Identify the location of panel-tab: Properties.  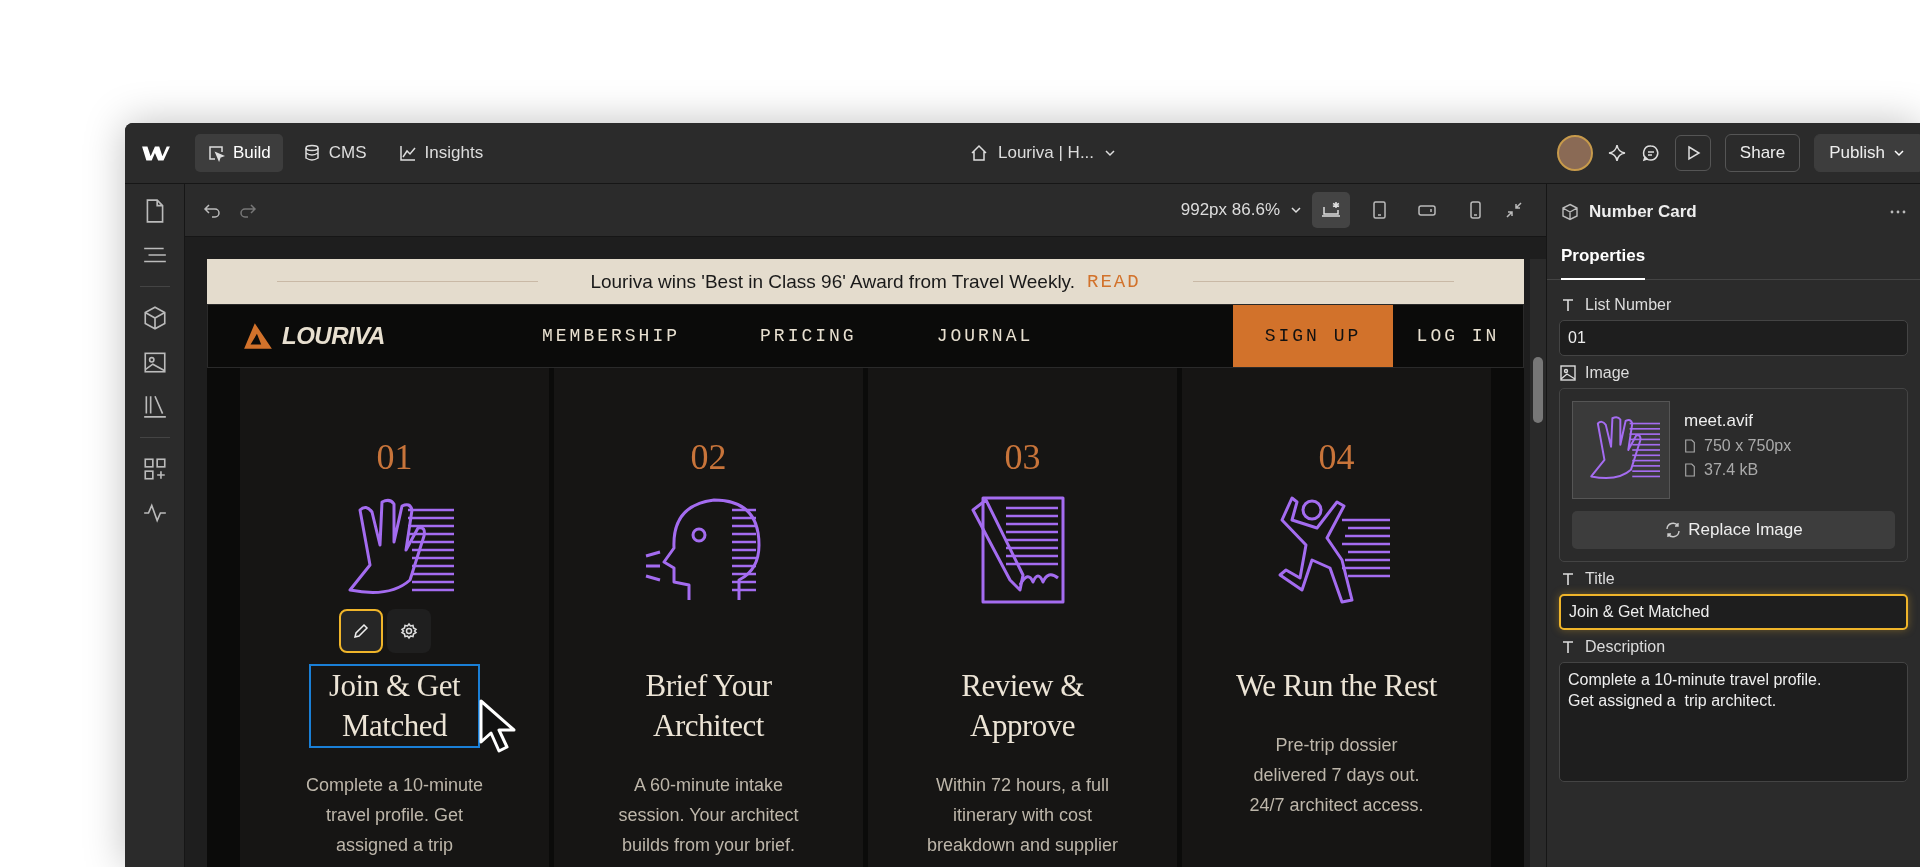
(1603, 258).